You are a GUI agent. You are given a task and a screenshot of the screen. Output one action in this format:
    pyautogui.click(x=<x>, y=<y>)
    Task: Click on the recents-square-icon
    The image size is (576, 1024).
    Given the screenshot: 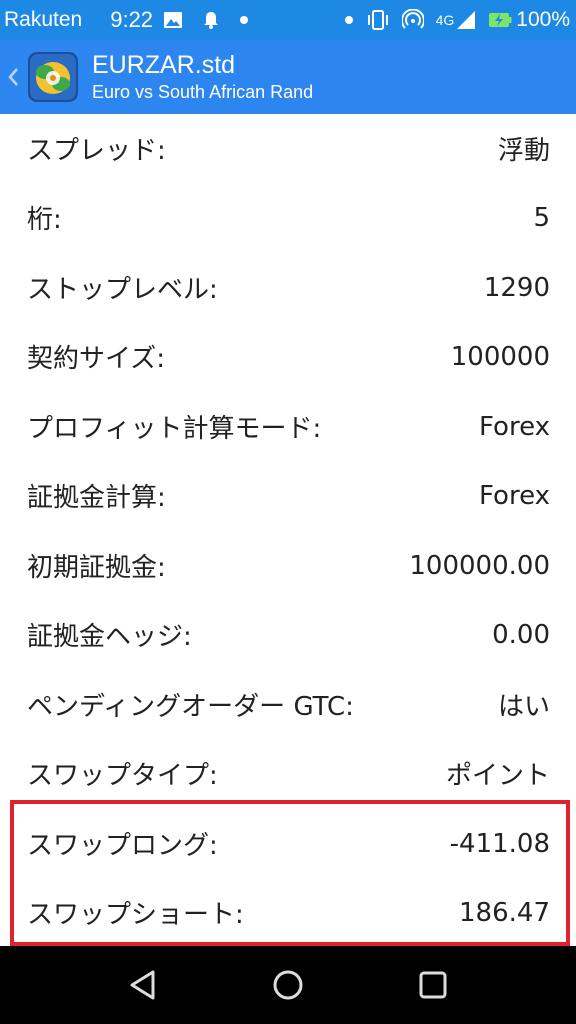 What is the action you would take?
    pyautogui.click(x=433, y=985)
    